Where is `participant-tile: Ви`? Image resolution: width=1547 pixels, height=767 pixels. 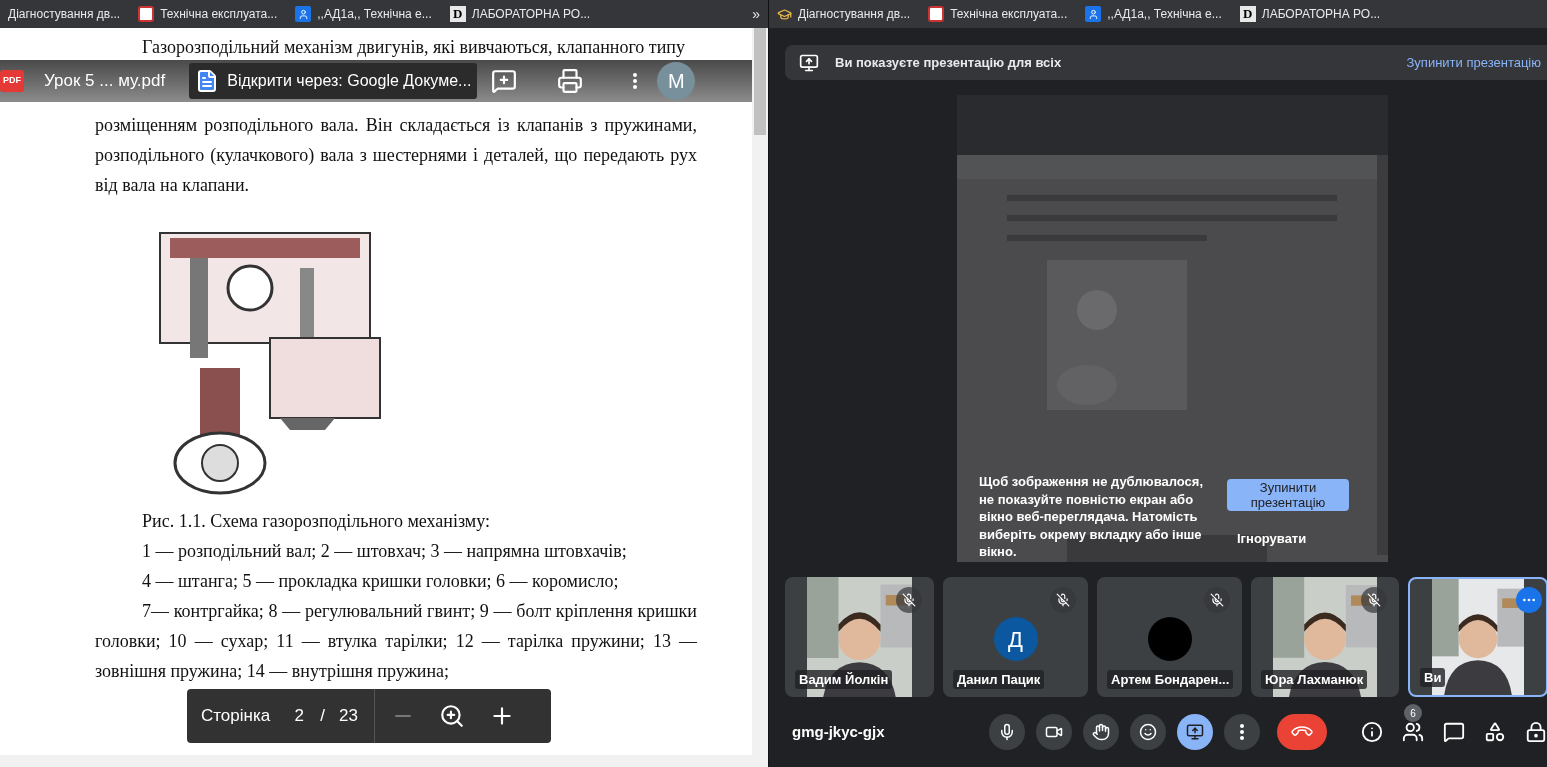 participant-tile: Ви is located at coordinates (1477, 637).